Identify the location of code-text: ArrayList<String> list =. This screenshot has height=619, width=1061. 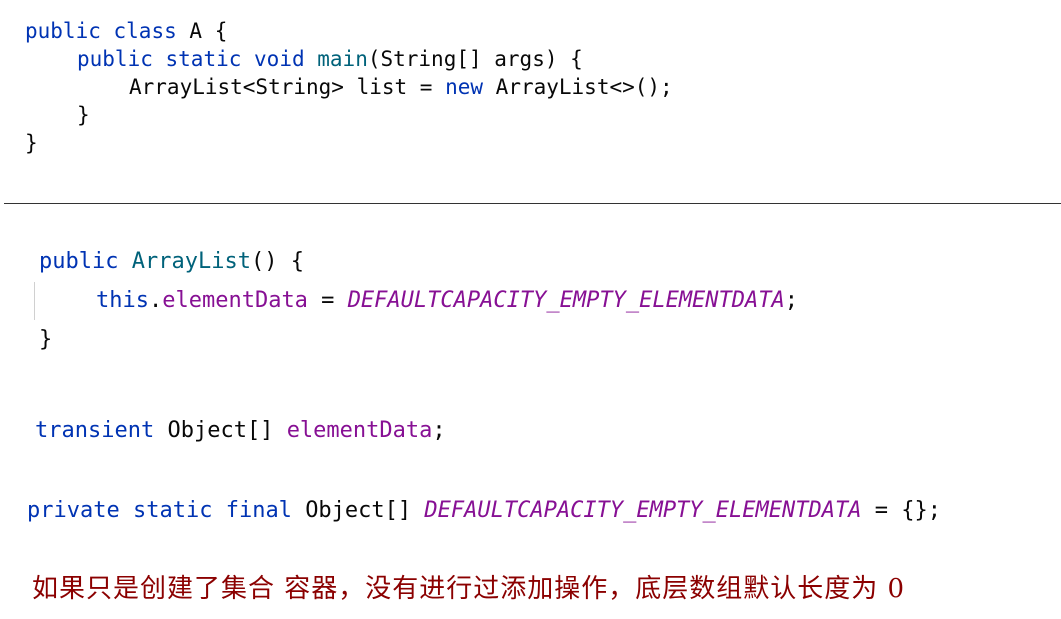
(287, 87).